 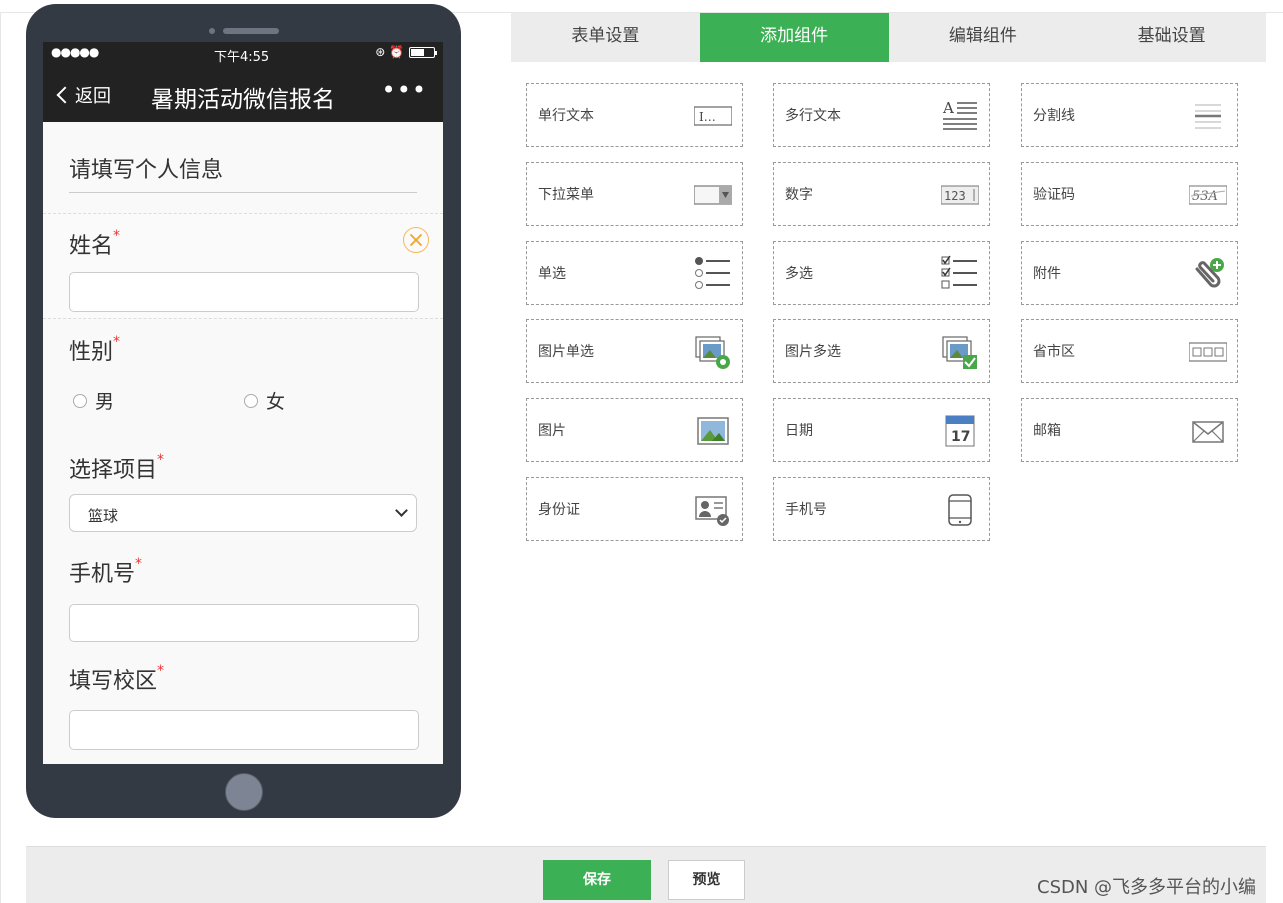 What do you see at coordinates (634, 351) in the screenshot?
I see `component-image-radio: 图片单选` at bounding box center [634, 351].